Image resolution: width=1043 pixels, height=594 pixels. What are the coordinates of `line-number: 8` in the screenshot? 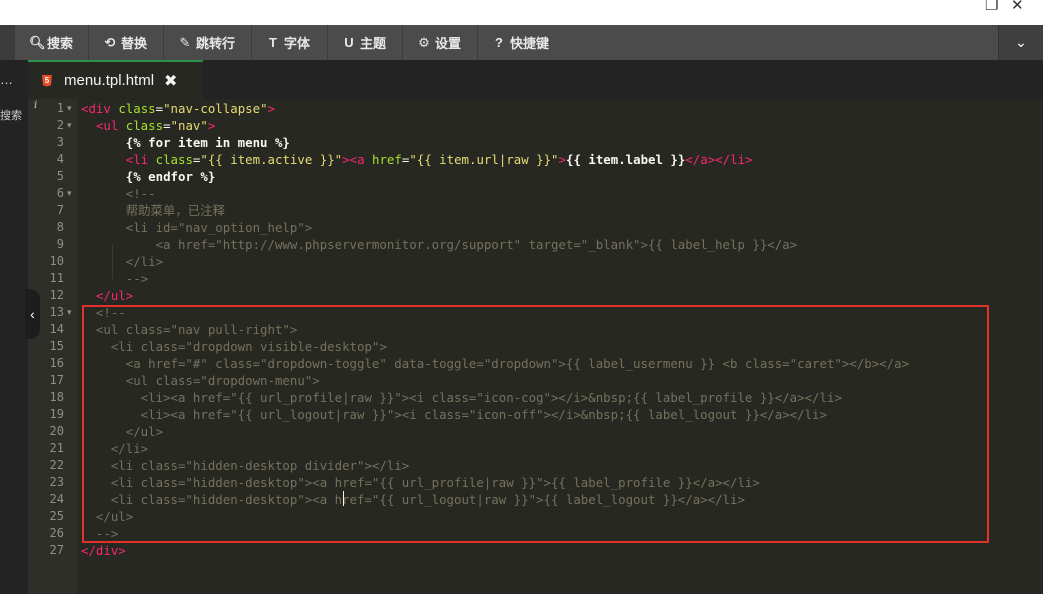 It's located at (60, 227).